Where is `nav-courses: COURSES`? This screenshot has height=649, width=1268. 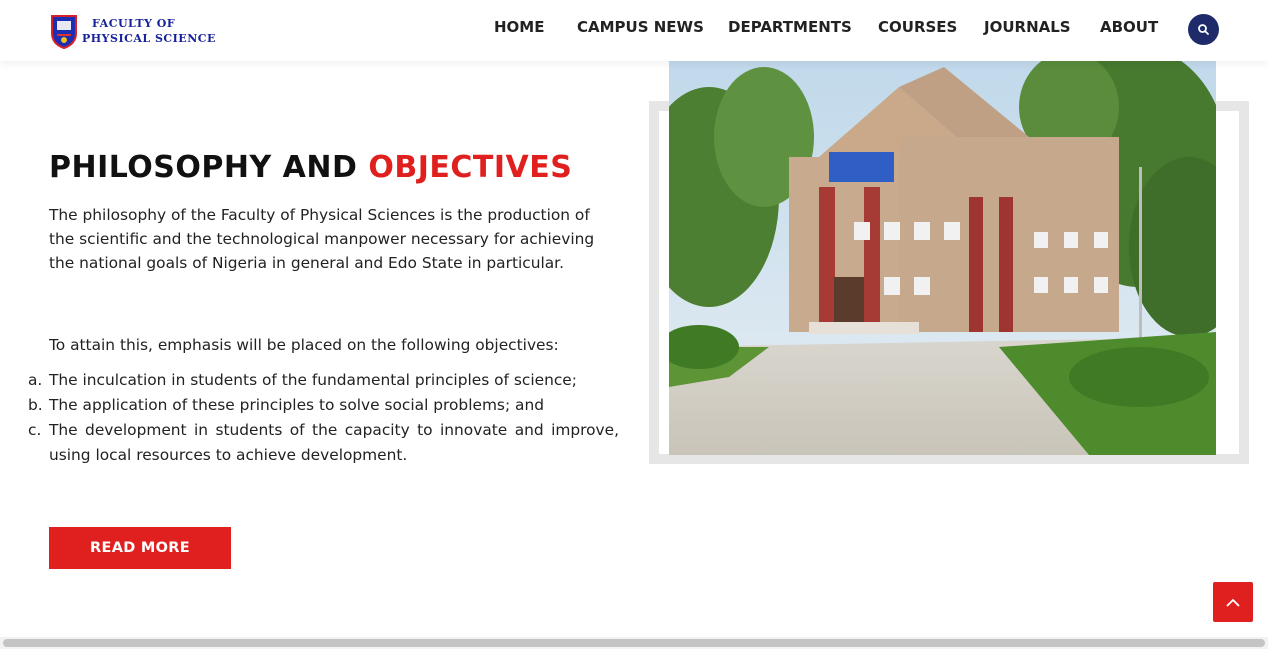 nav-courses: COURSES is located at coordinates (917, 27).